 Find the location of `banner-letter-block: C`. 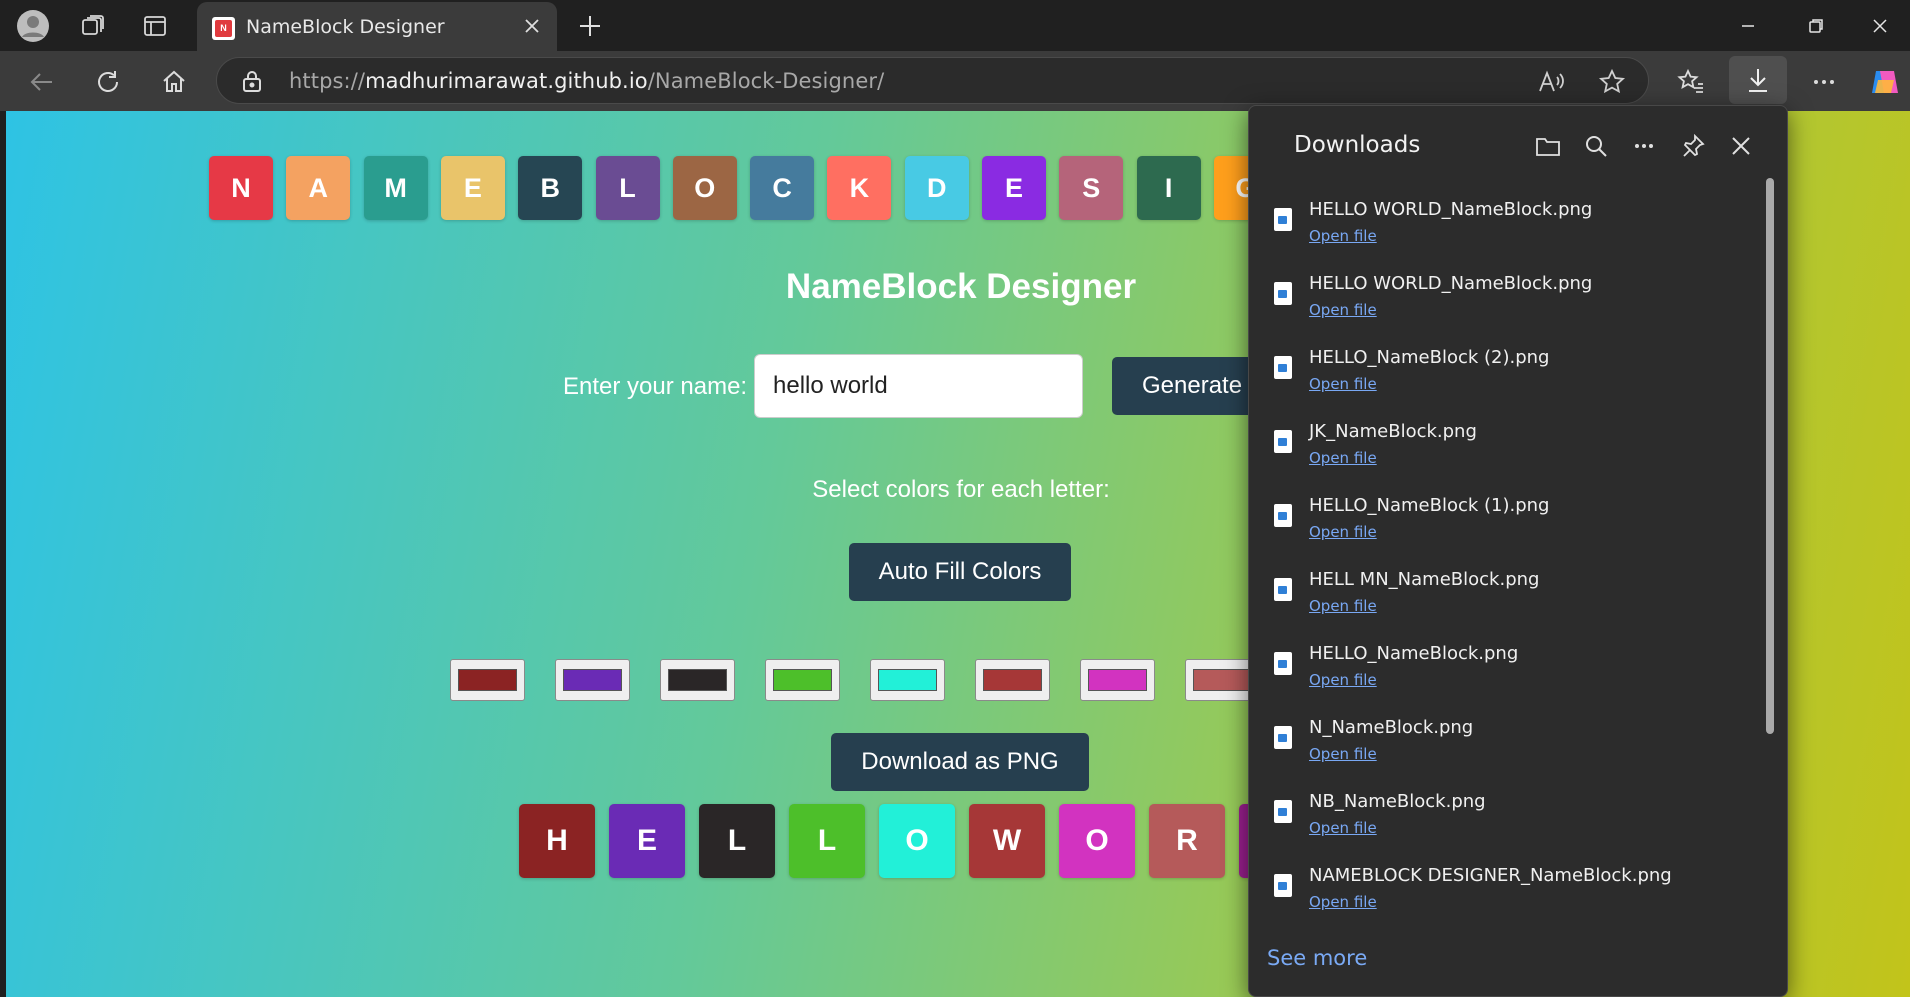

banner-letter-block: C is located at coordinates (782, 188).